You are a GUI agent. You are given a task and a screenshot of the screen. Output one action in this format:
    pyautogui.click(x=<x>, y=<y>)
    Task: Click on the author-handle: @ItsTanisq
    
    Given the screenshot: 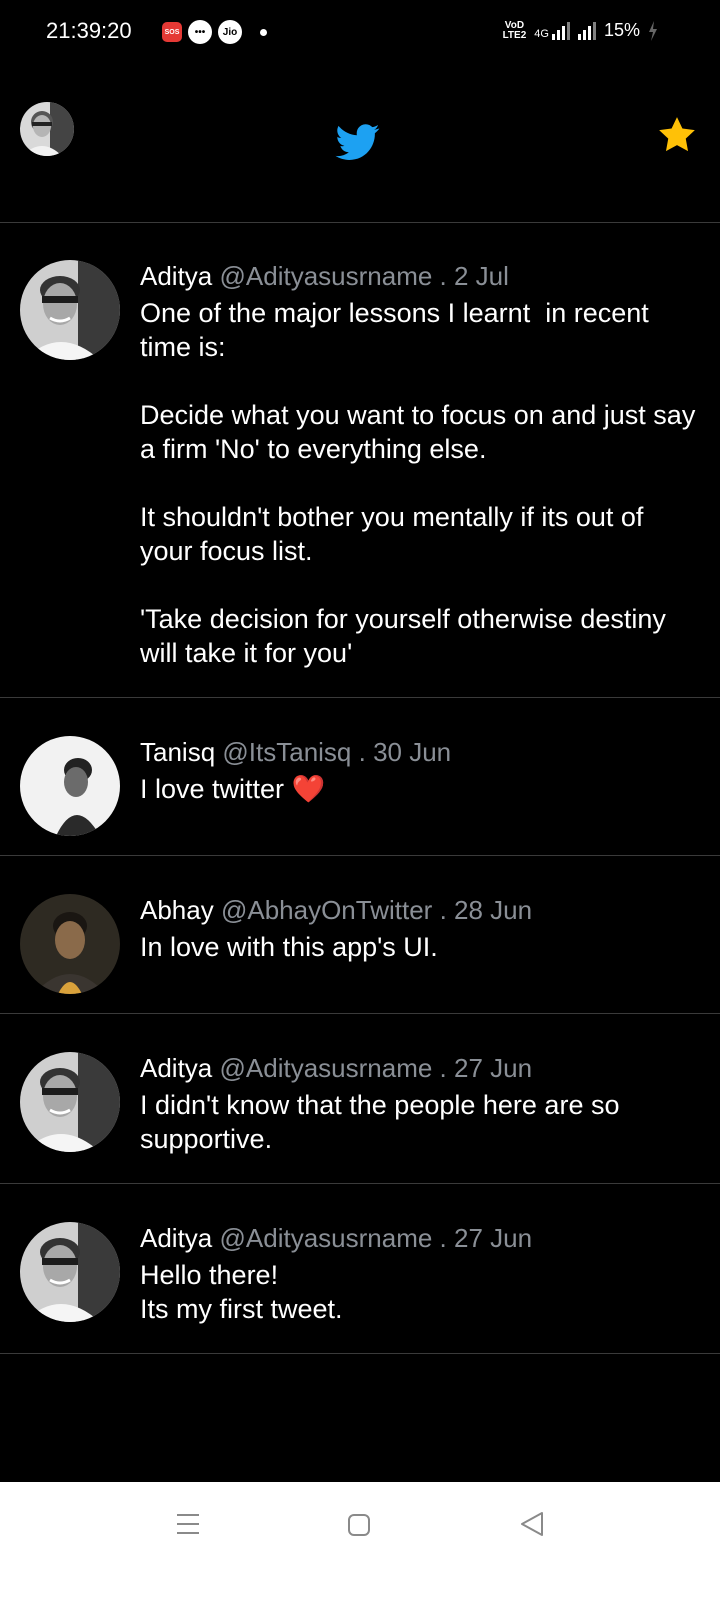 What is the action you would take?
    pyautogui.click(x=286, y=752)
    